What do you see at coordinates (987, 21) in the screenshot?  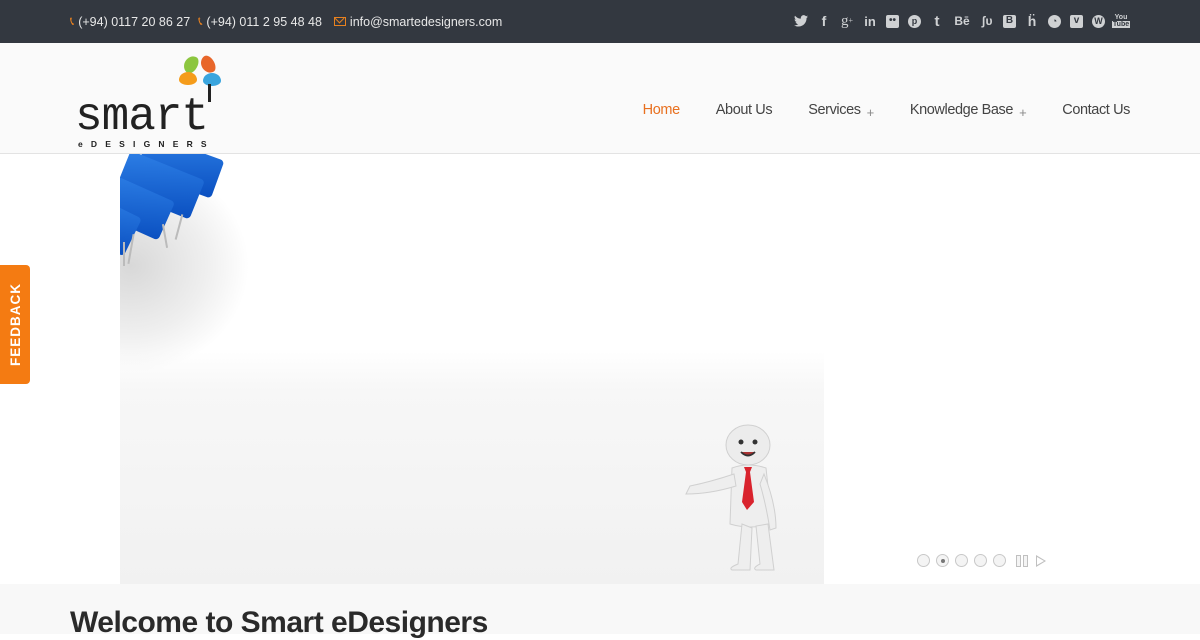 I see `stumbleupon-icon: ʃυ` at bounding box center [987, 21].